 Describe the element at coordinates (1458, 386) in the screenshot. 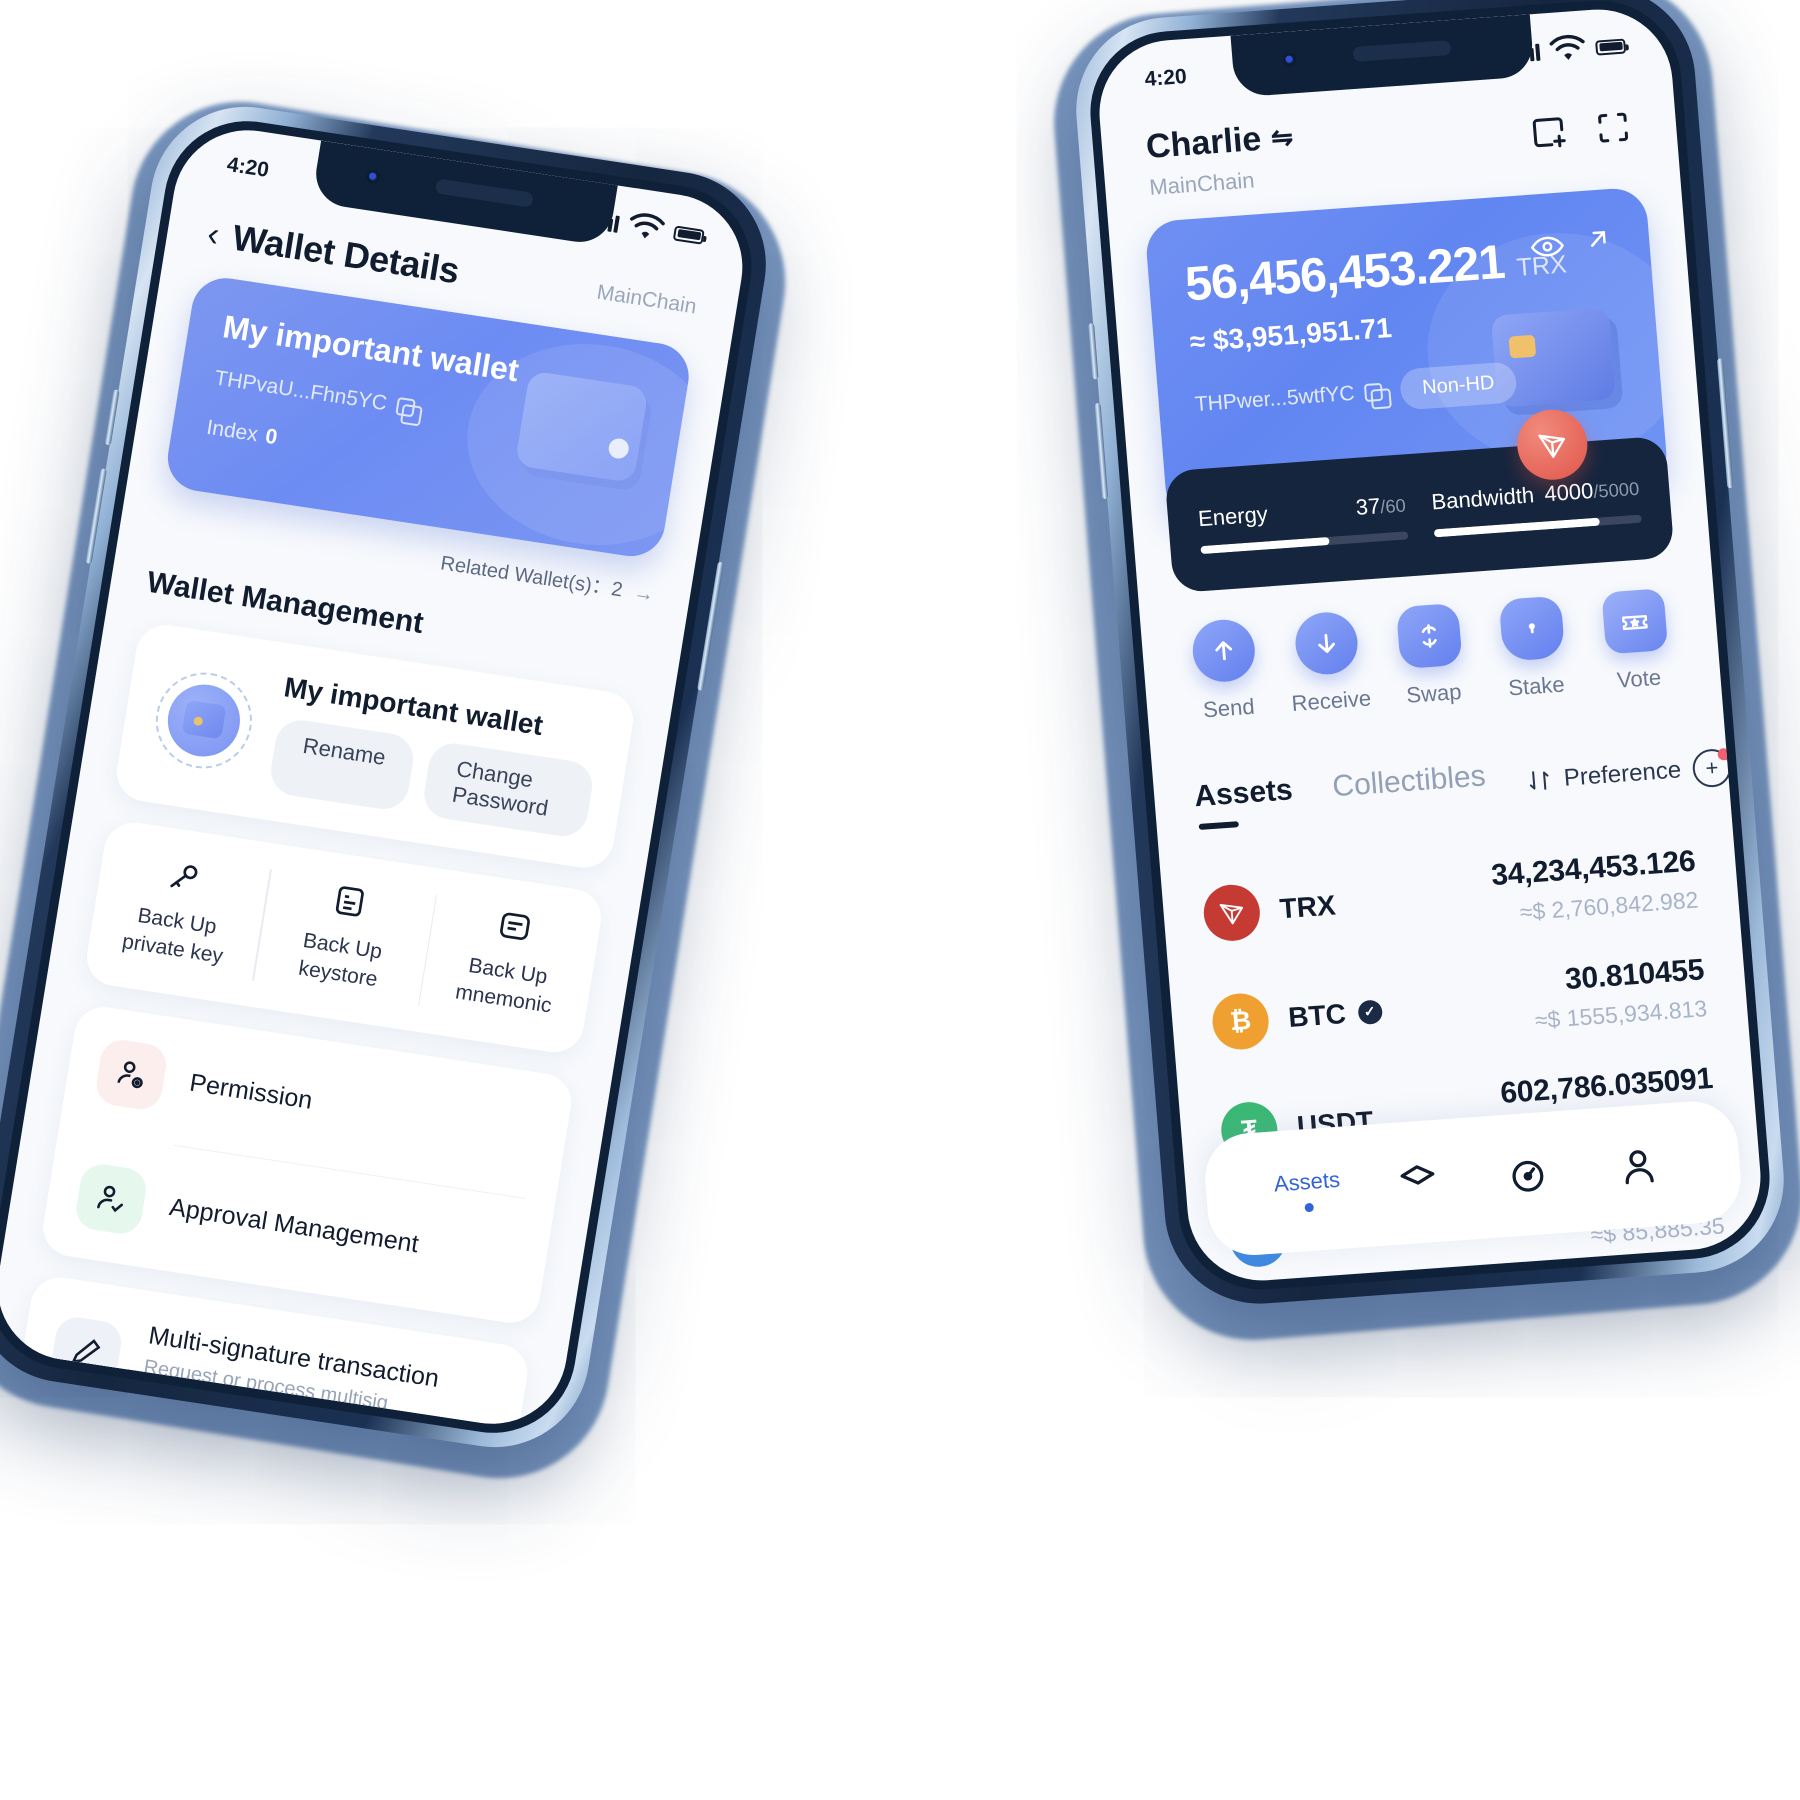

I see `hd-badge: Non-HD` at that location.